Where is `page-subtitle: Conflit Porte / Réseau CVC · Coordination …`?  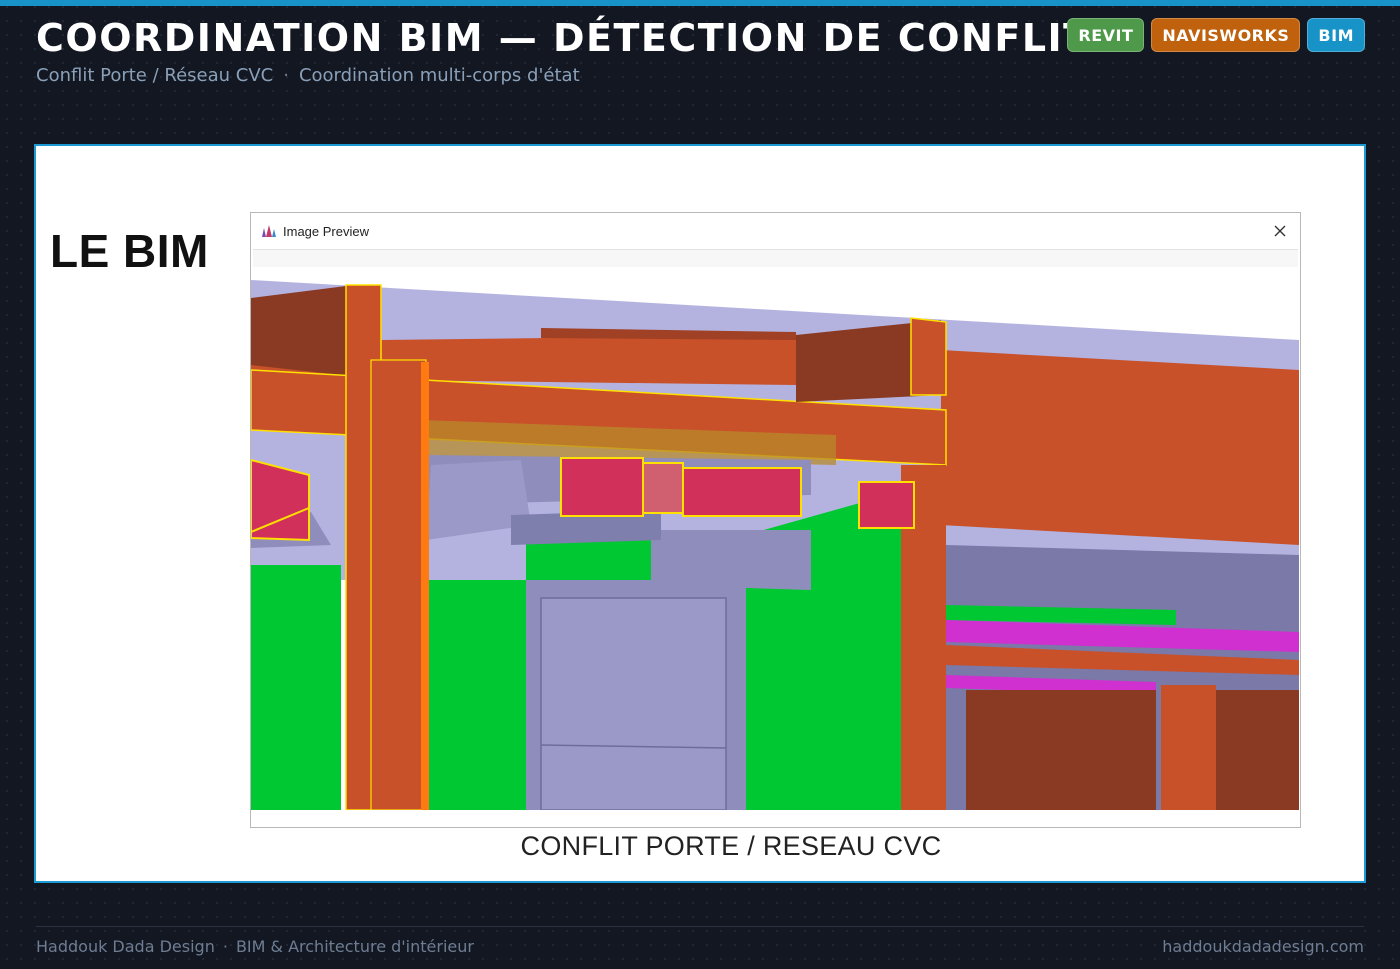
page-subtitle: Conflit Porte / Réseau CVC · Coordination … is located at coordinates (308, 75).